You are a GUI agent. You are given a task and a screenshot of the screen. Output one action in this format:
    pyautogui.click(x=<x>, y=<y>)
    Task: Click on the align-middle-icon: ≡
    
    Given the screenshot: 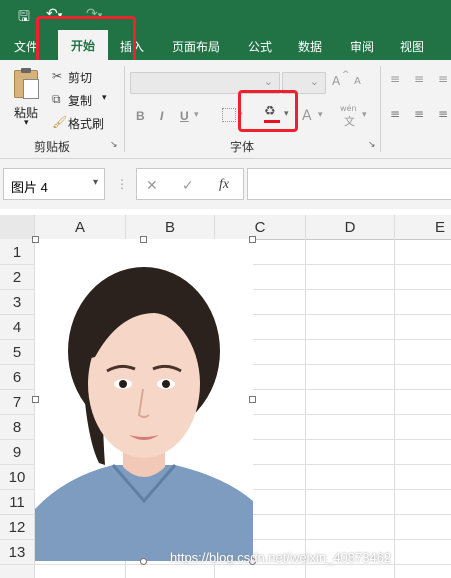 What is the action you would take?
    pyautogui.click(x=419, y=79)
    